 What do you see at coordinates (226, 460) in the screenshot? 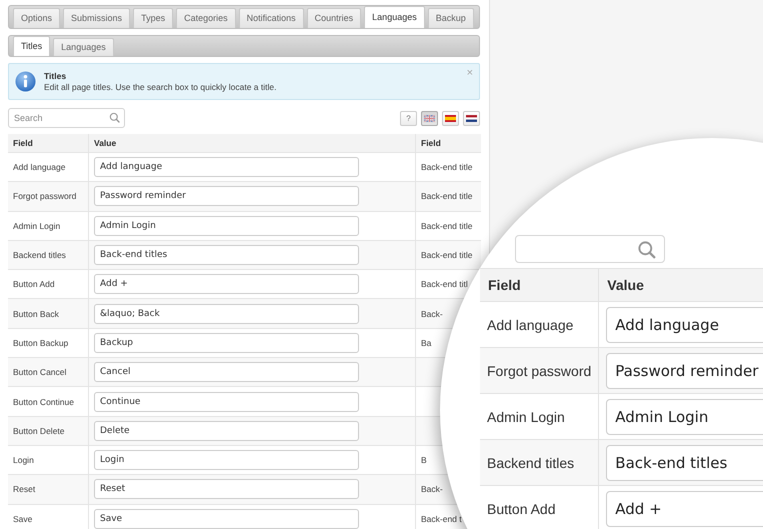
I see `value-input: Login` at bounding box center [226, 460].